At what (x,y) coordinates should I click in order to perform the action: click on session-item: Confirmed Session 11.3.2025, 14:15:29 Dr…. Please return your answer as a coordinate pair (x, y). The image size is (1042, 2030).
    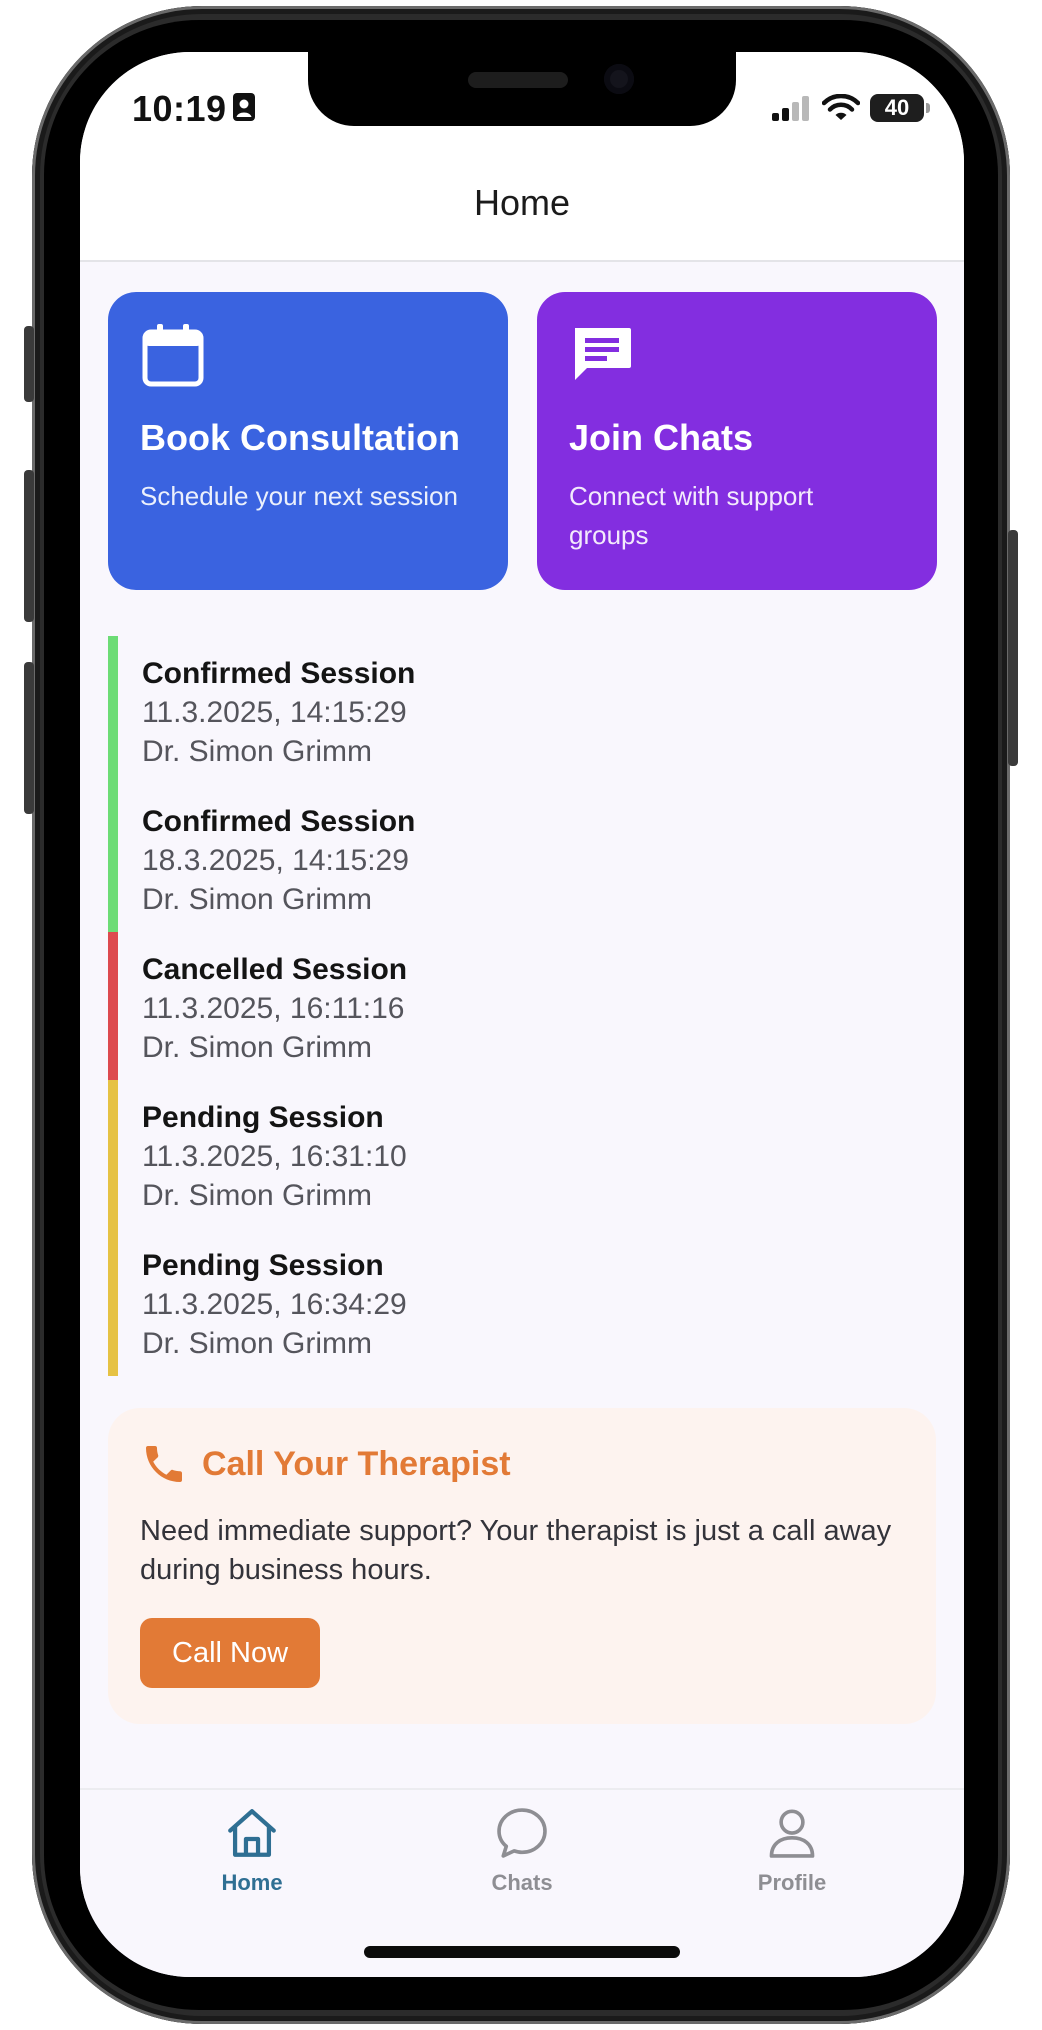
    Looking at the image, I should click on (522, 710).